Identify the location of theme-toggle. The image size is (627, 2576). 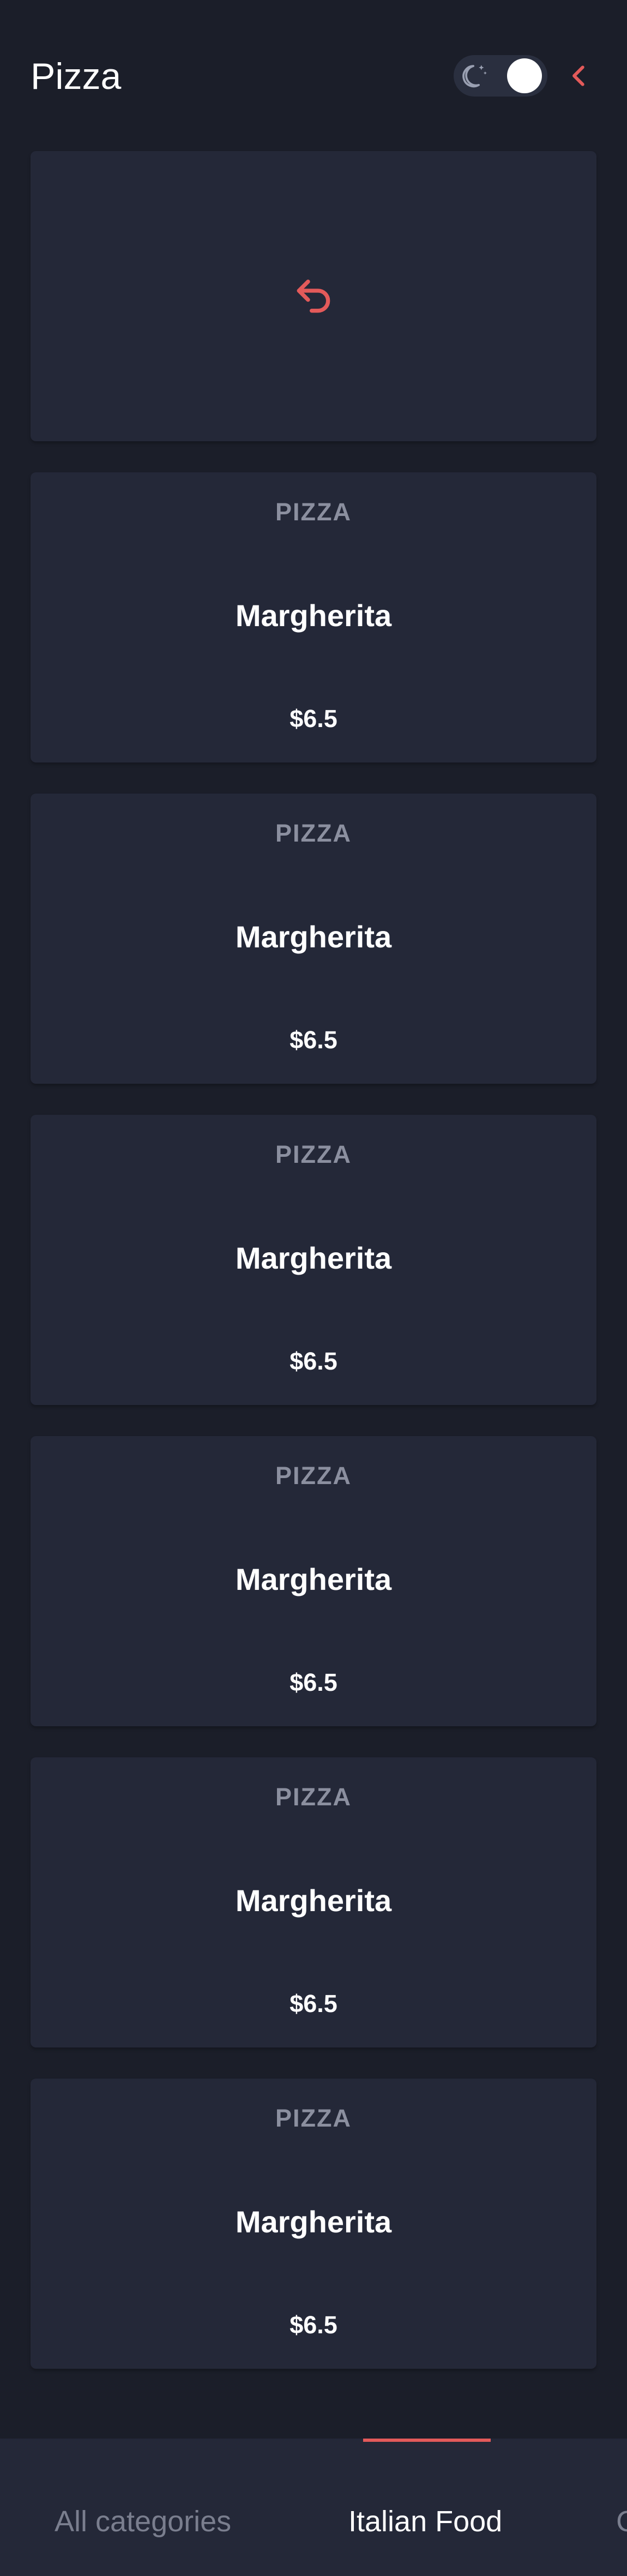
(501, 76).